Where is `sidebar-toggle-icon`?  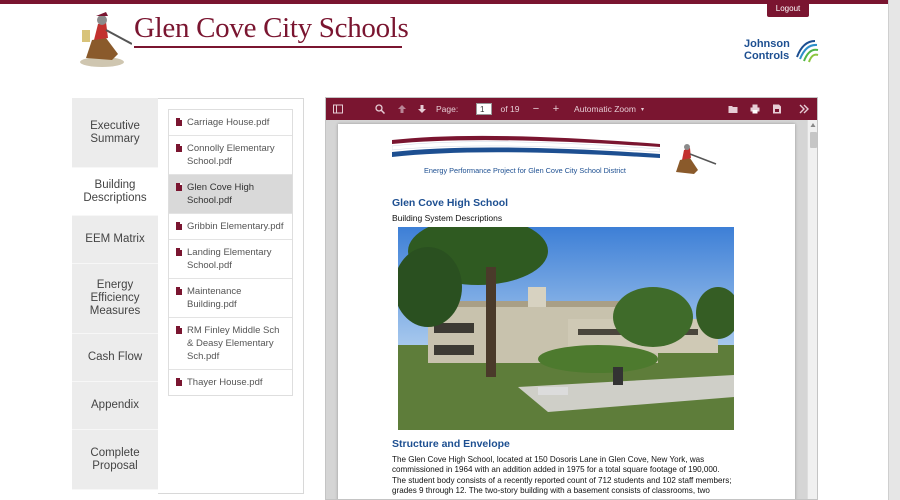 sidebar-toggle-icon is located at coordinates (338, 109).